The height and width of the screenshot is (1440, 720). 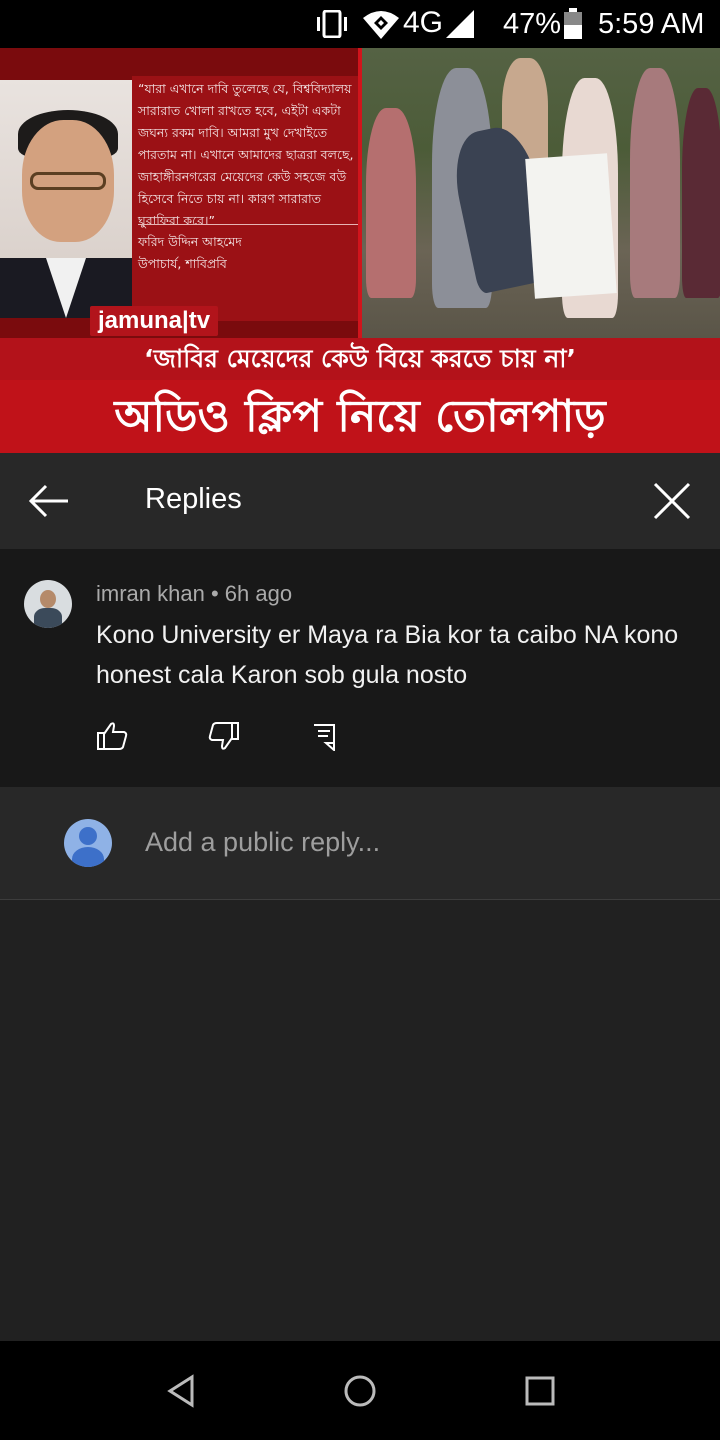 I want to click on user-avatar, so click(x=88, y=843).